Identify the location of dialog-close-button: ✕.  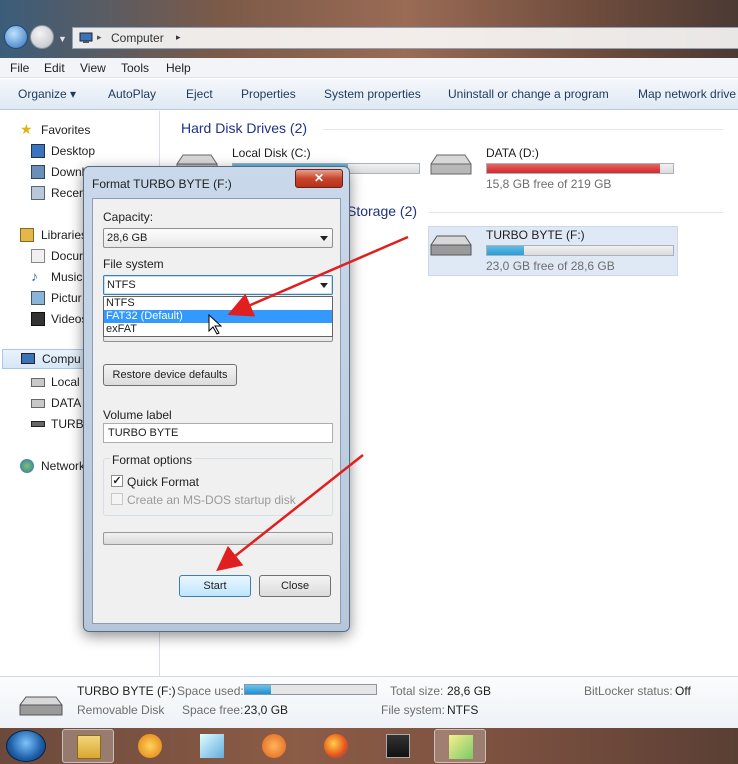
(319, 178).